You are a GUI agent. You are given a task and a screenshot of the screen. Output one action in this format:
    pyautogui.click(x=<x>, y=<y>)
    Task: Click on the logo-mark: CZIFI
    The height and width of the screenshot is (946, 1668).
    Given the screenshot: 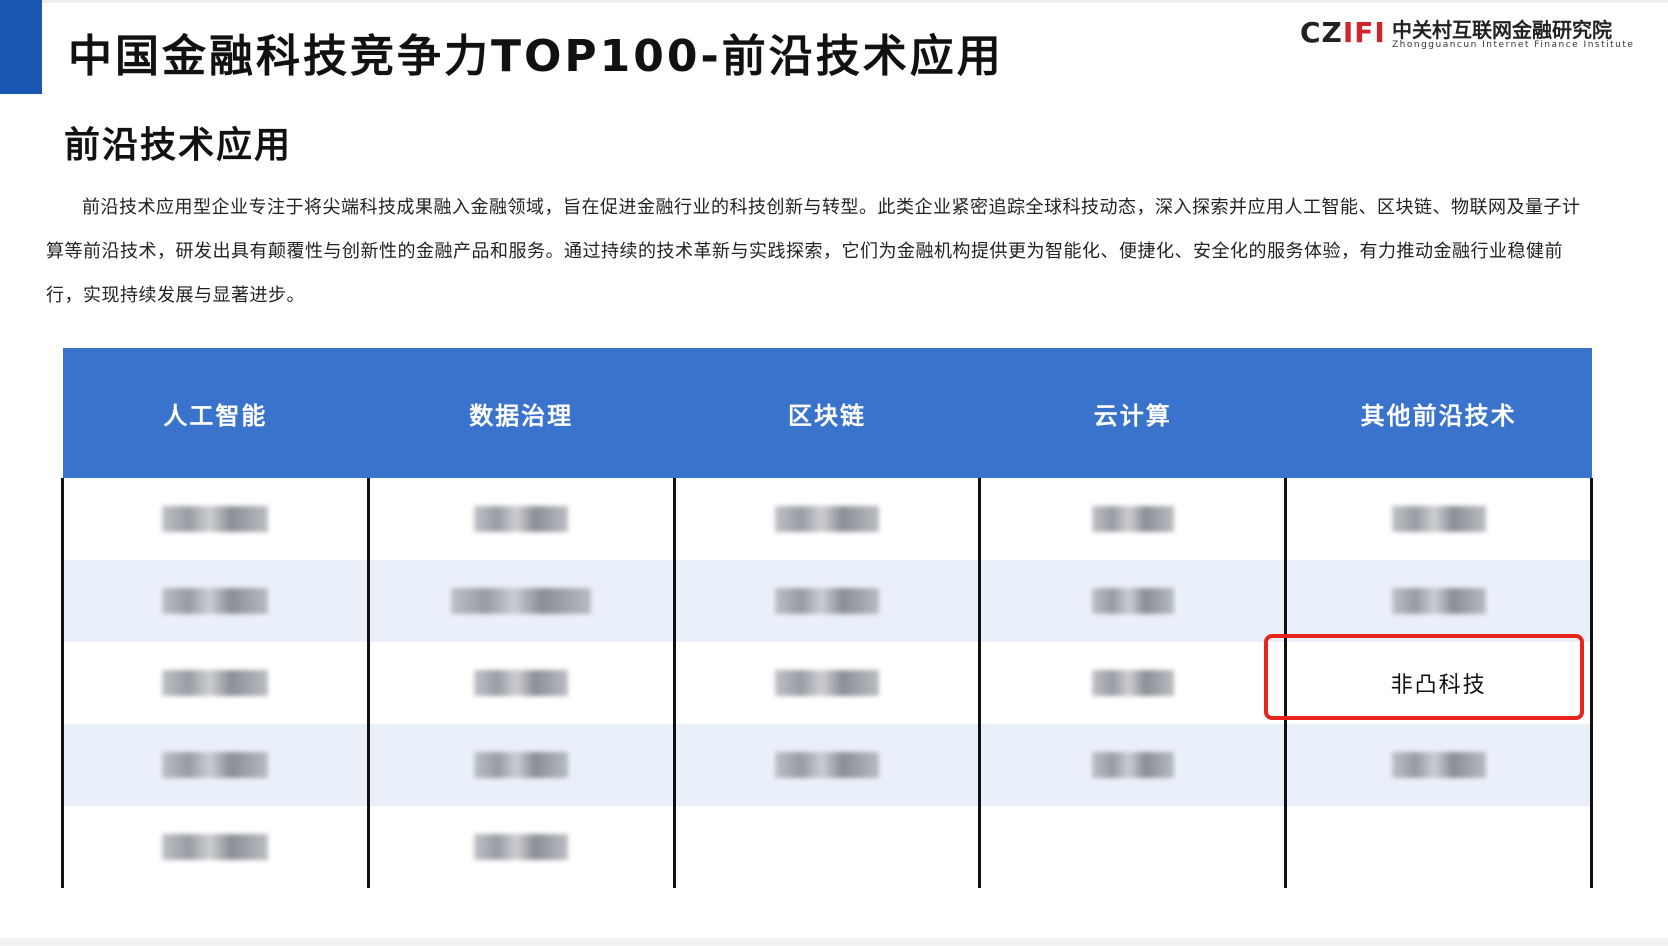 What is the action you would take?
    pyautogui.click(x=1343, y=32)
    